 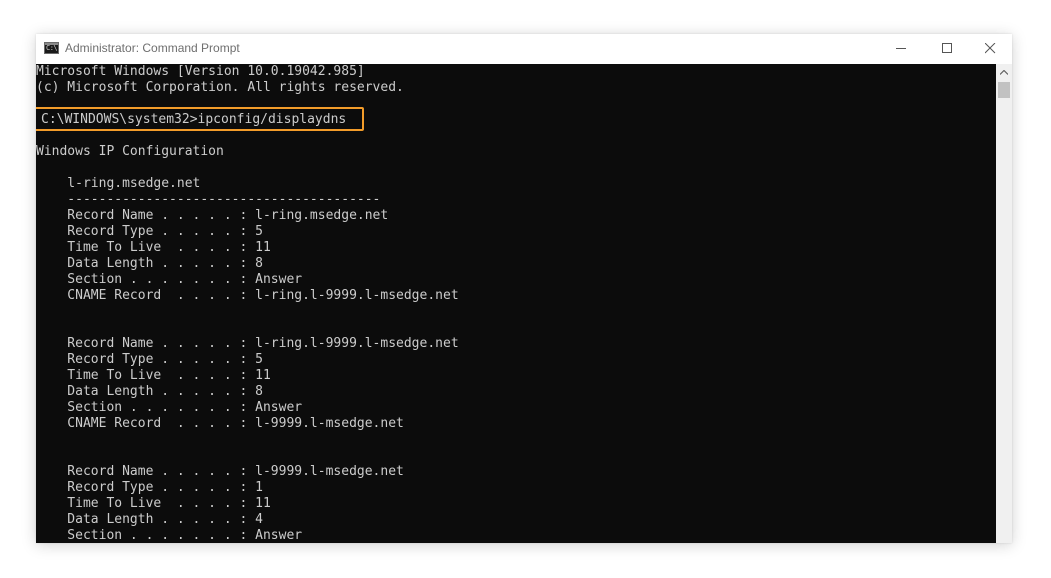 I want to click on command-highlight-box, so click(x=200, y=119).